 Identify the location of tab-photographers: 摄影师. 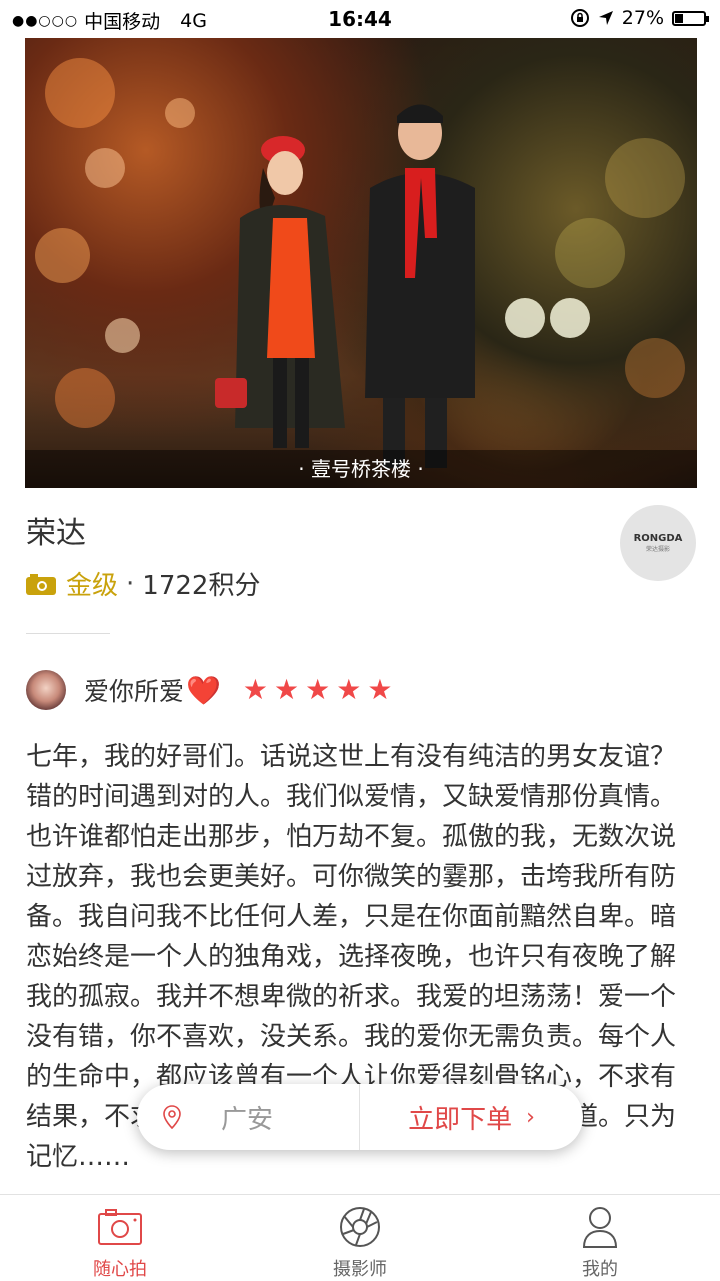
(360, 1238).